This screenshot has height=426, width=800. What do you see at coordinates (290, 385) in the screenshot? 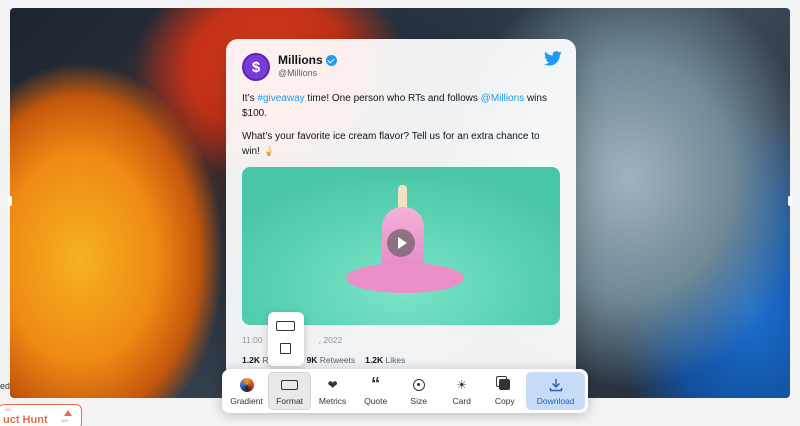
I see `format-rectangle-icon` at bounding box center [290, 385].